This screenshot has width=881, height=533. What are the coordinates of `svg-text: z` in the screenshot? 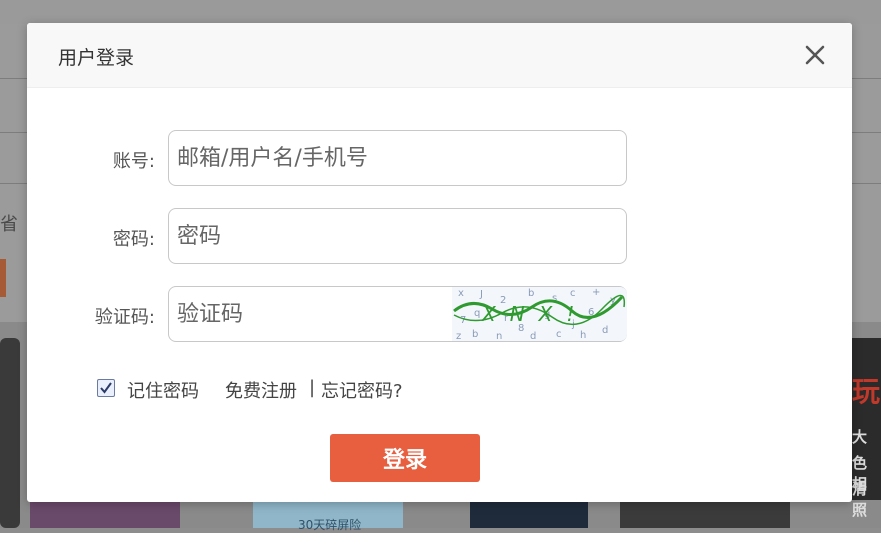 It's located at (458, 336).